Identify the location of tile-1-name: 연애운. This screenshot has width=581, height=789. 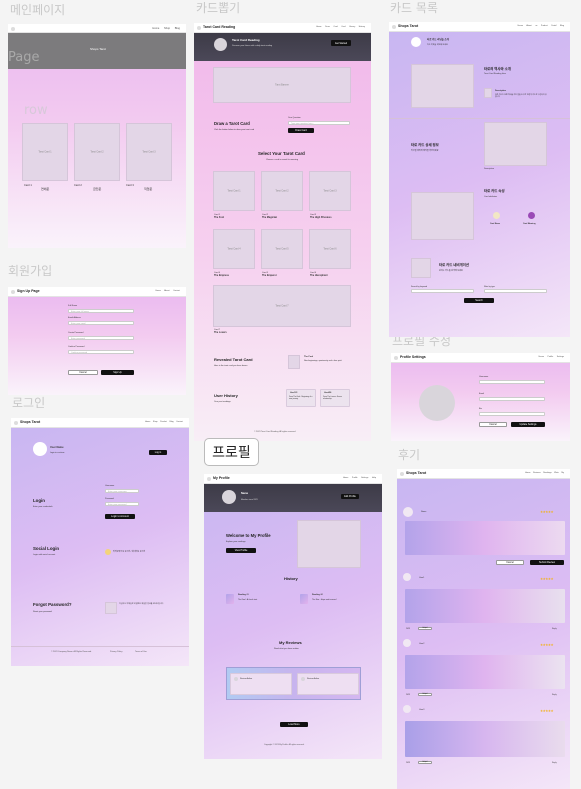
(45, 189).